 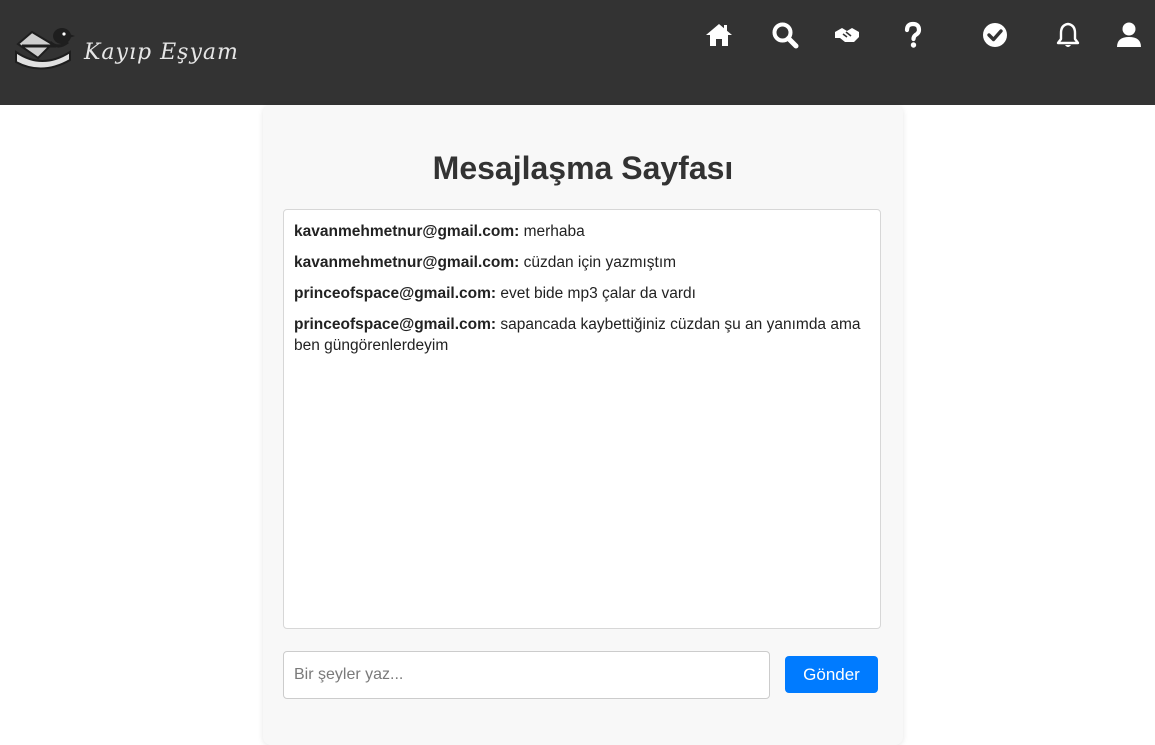 What do you see at coordinates (1068, 35) in the screenshot?
I see `bell-icon` at bounding box center [1068, 35].